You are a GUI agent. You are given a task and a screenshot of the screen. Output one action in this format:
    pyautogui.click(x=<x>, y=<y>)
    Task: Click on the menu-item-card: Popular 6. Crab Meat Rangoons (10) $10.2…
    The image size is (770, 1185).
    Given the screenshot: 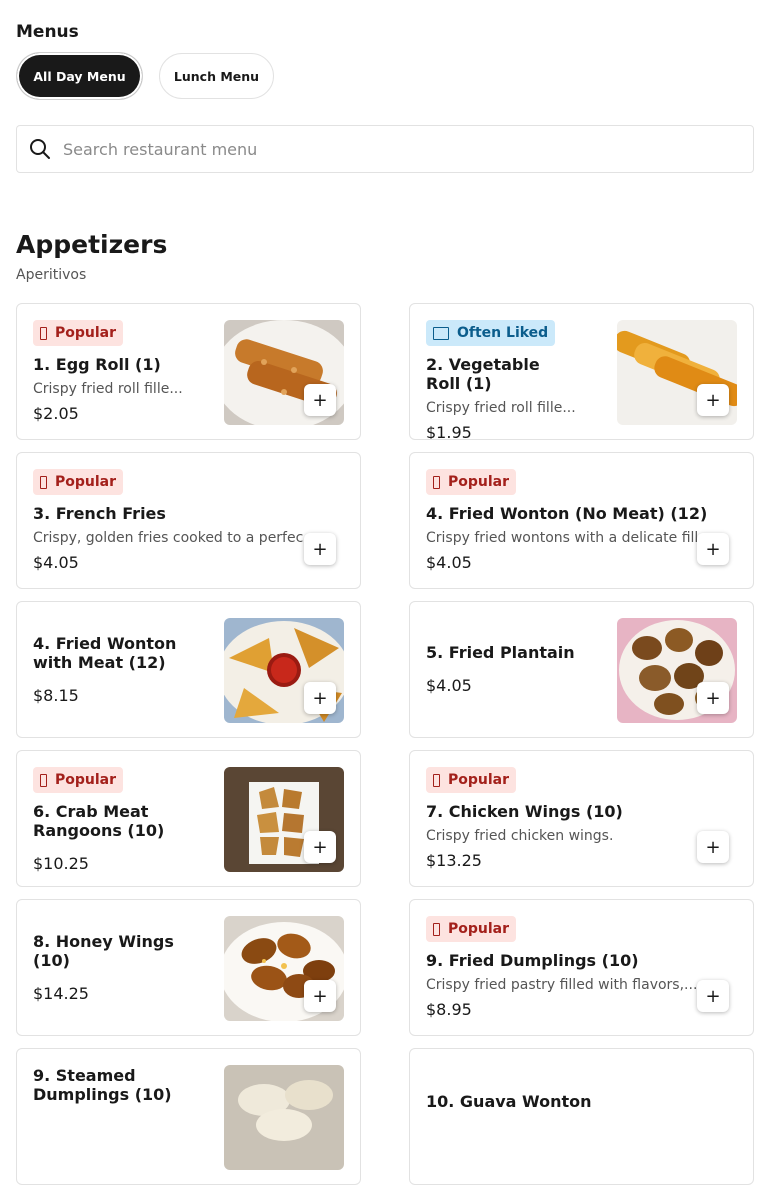 What is the action you would take?
    pyautogui.click(x=188, y=818)
    